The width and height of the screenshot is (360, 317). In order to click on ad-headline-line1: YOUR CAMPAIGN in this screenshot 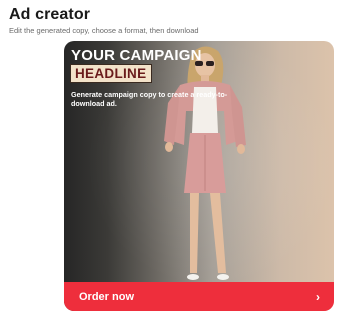, I will do `click(136, 55)`.